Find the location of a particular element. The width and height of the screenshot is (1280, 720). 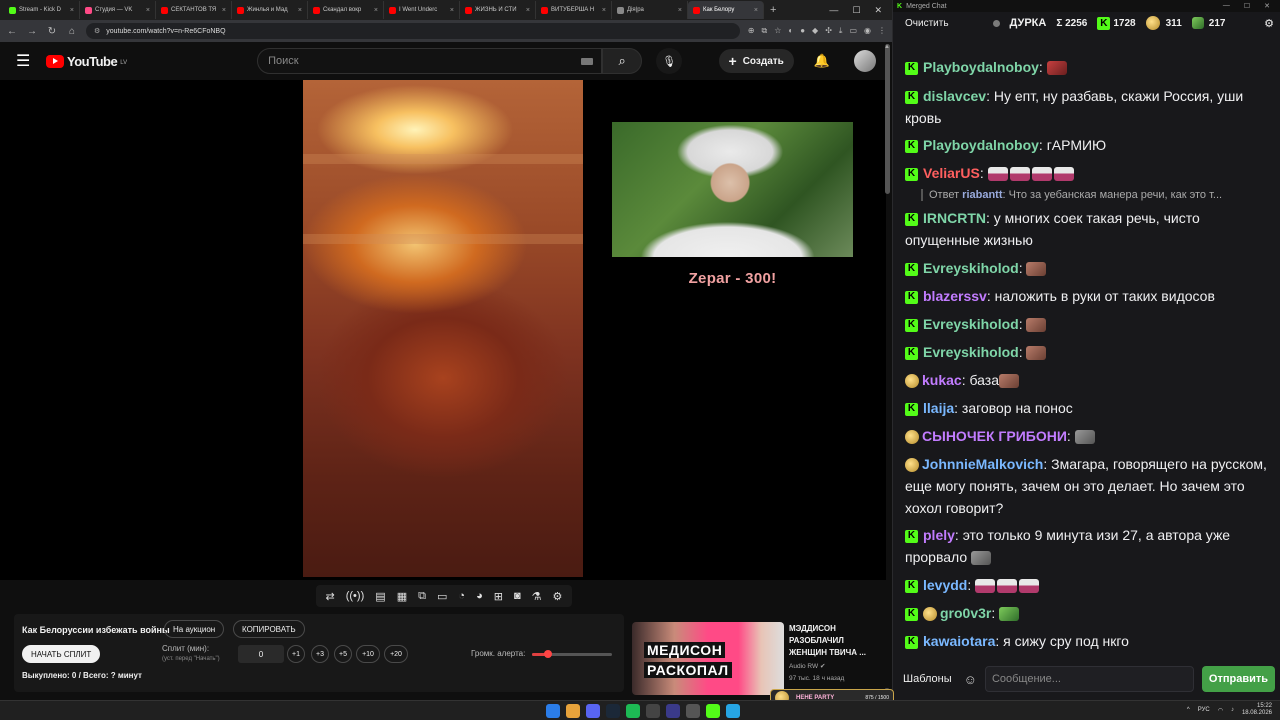

menu-icon: ☰ is located at coordinates (26, 61).